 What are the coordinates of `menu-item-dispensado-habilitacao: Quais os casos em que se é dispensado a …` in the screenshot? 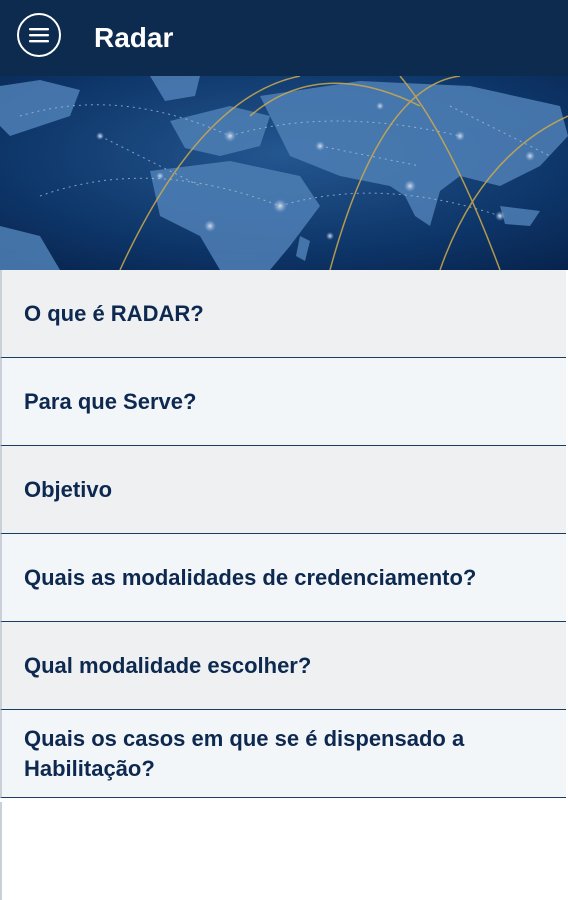 It's located at (283, 754).